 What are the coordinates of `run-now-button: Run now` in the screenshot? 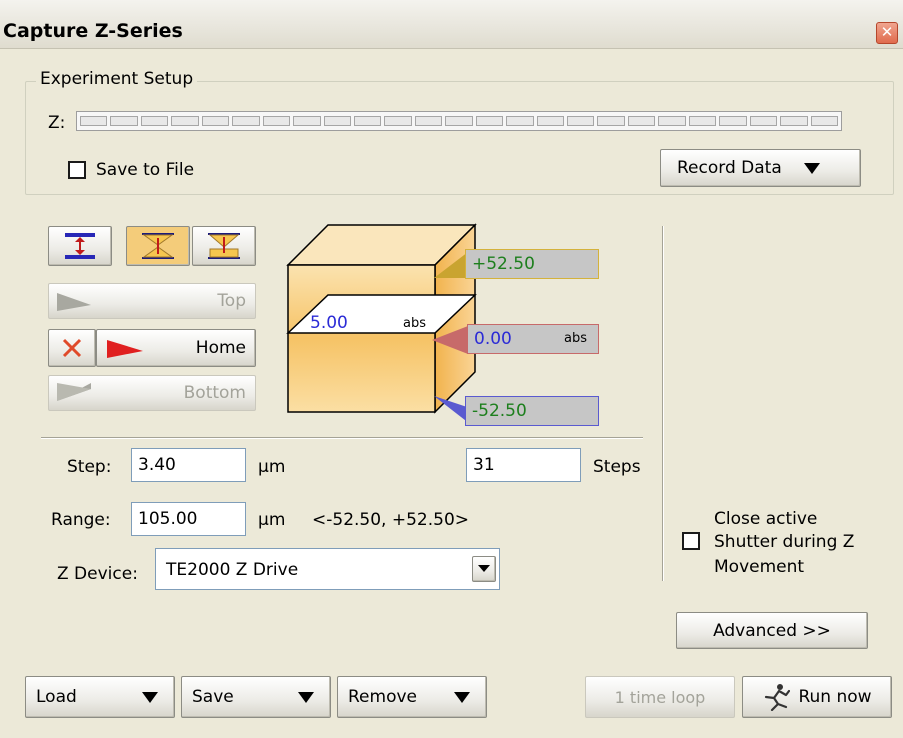 It's located at (817, 697).